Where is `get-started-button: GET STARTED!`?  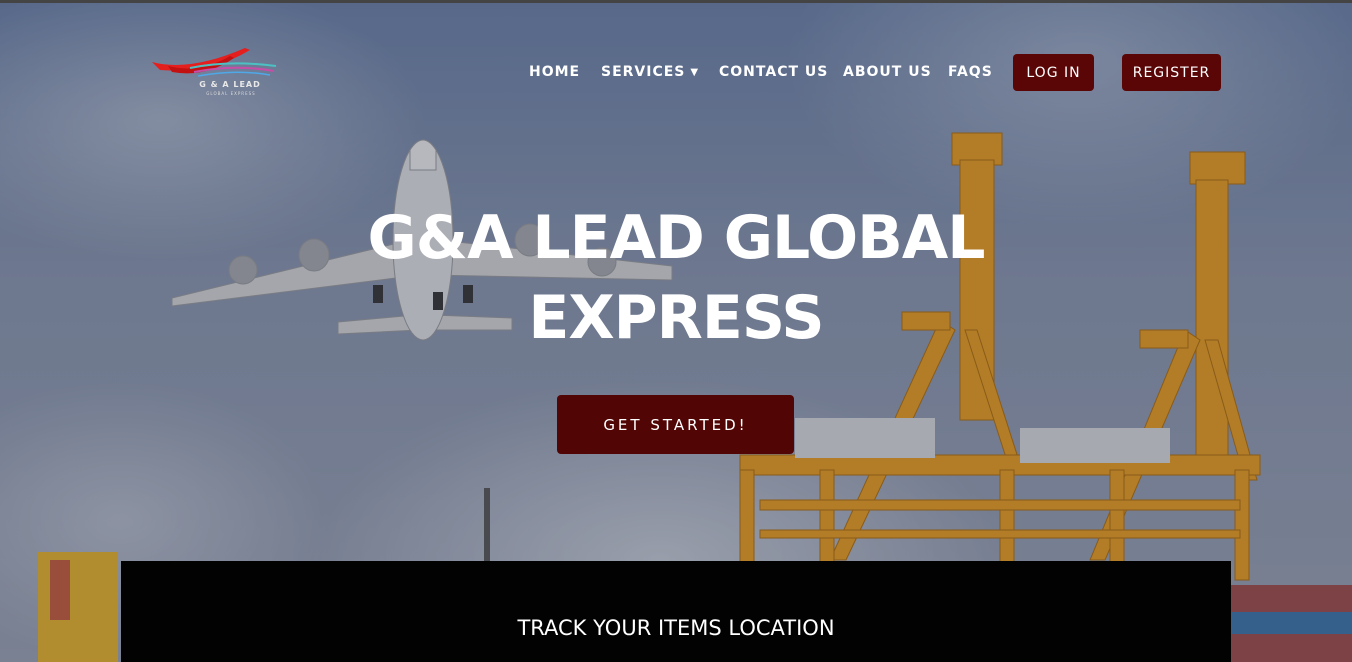 get-started-button: GET STARTED! is located at coordinates (675, 424).